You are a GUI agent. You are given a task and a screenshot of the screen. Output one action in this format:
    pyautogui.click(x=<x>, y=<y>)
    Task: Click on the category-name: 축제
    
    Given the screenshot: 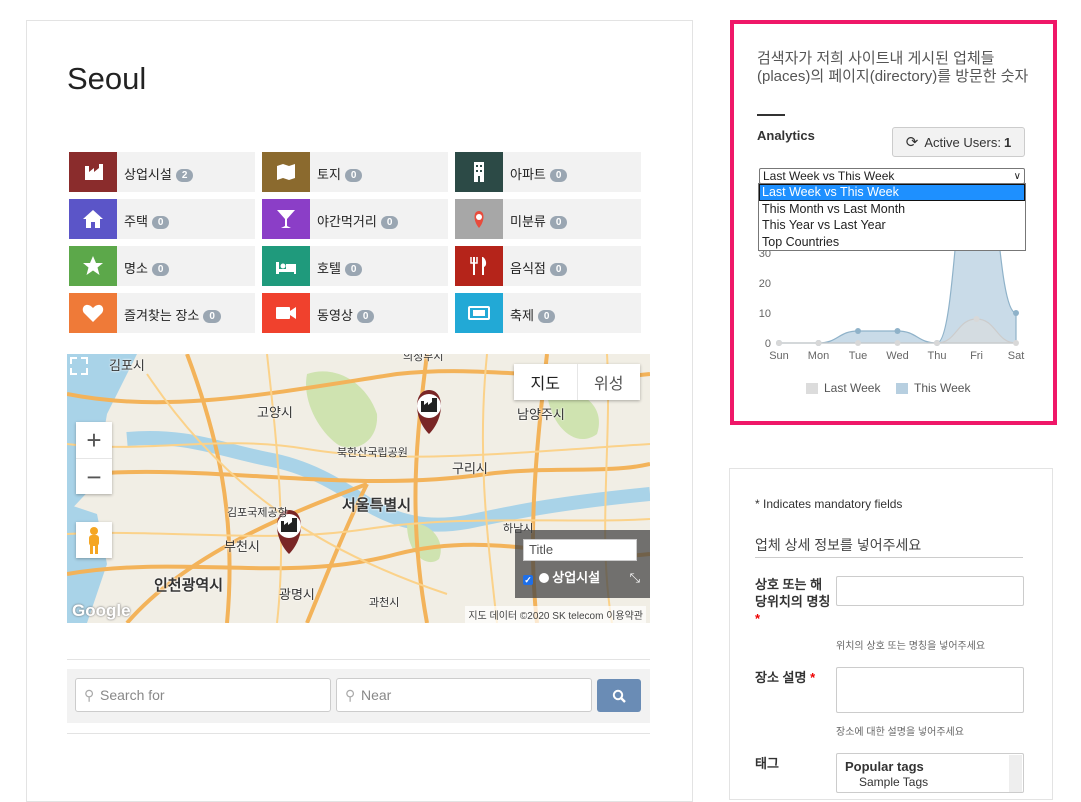 What is the action you would take?
    pyautogui.click(x=522, y=315)
    